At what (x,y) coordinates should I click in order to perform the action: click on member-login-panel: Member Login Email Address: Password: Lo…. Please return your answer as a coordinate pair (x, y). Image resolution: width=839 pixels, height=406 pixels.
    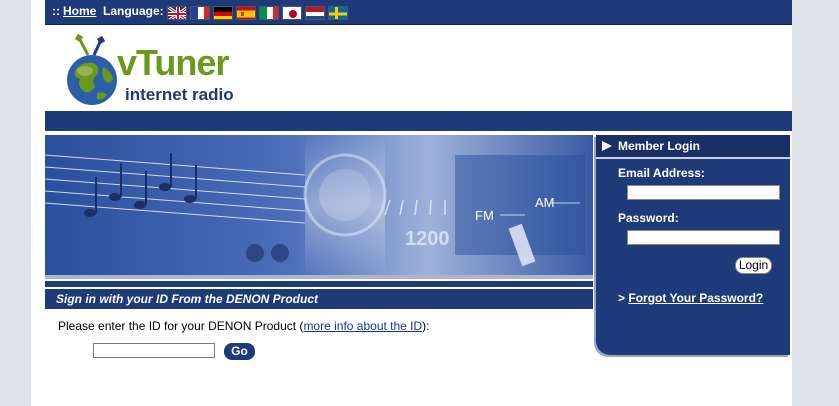
    Looking at the image, I should click on (693, 245).